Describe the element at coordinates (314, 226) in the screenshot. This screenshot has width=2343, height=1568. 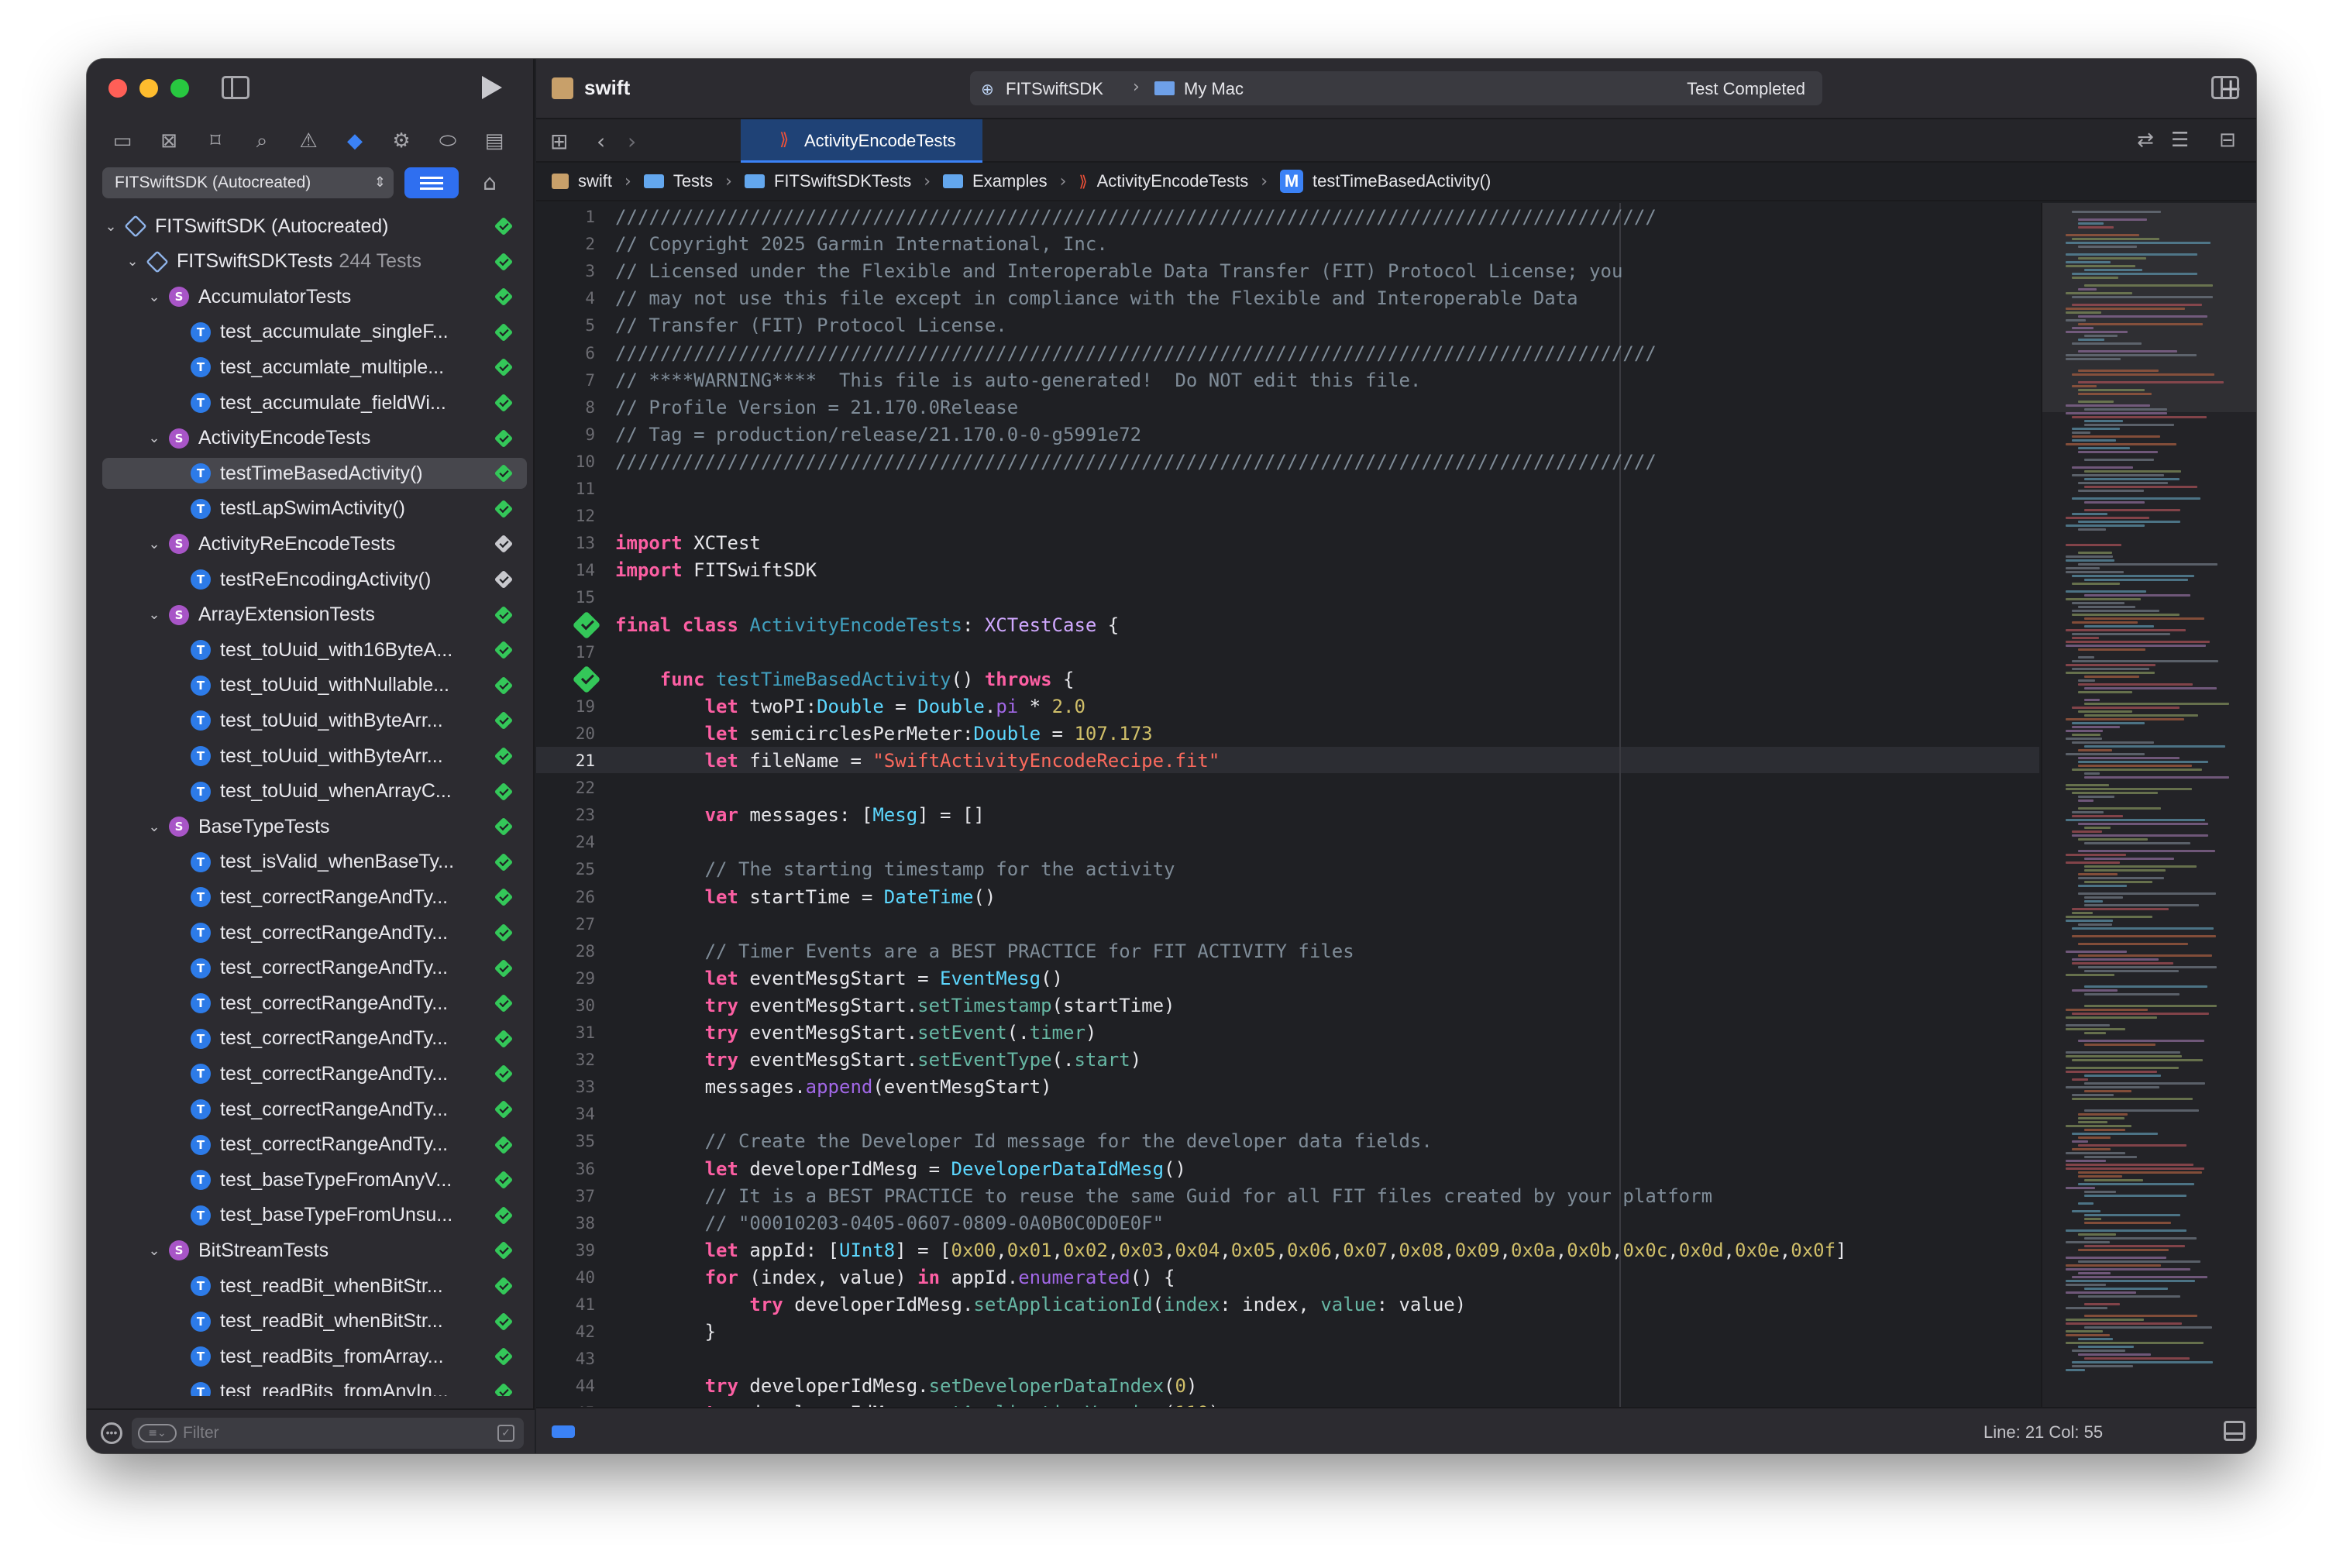
I see `test-target-row: ⌄ FITSwiftSDK (Autocreated)` at that location.